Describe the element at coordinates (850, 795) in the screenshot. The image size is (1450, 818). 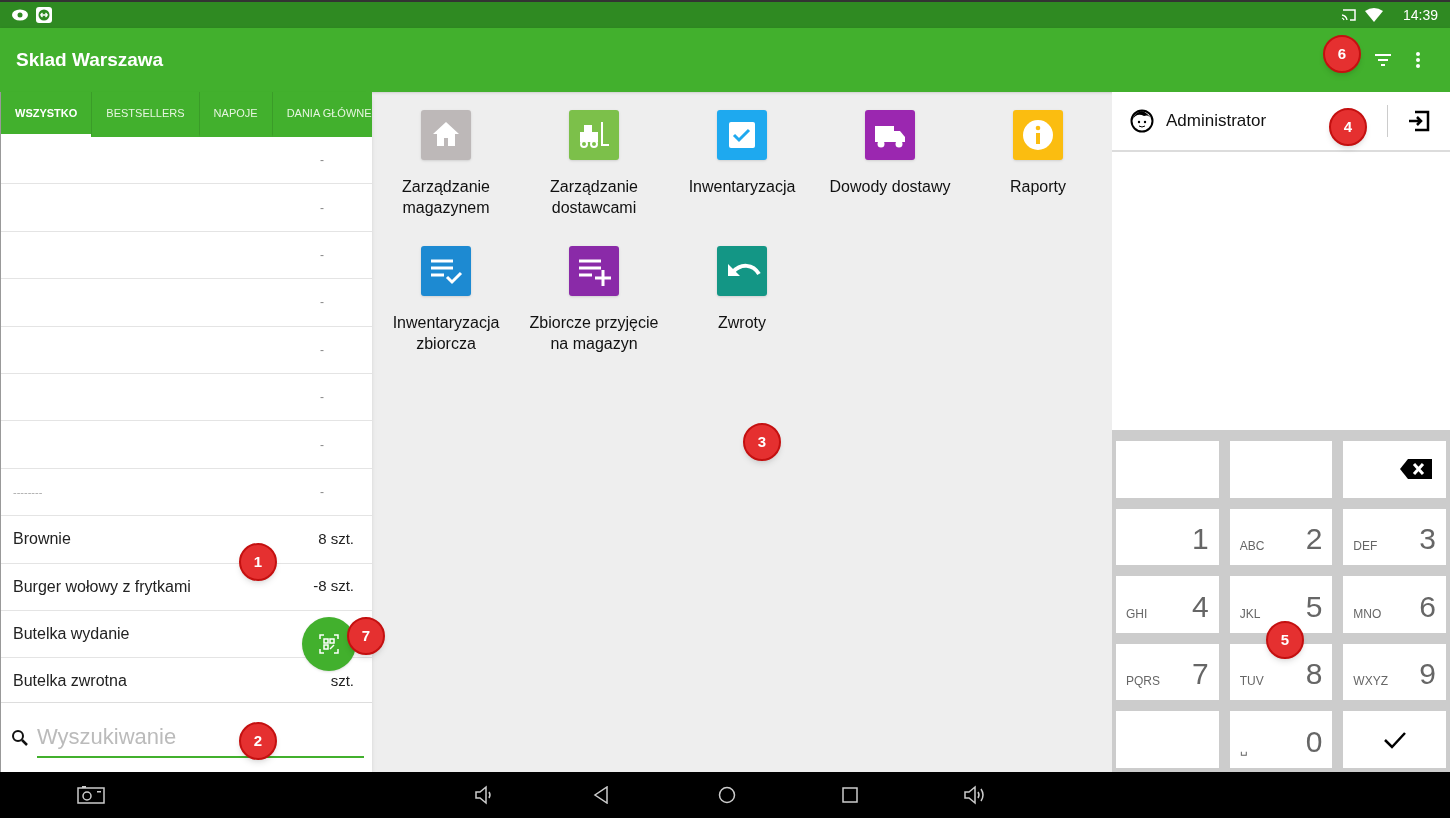
I see `recents-icon` at that location.